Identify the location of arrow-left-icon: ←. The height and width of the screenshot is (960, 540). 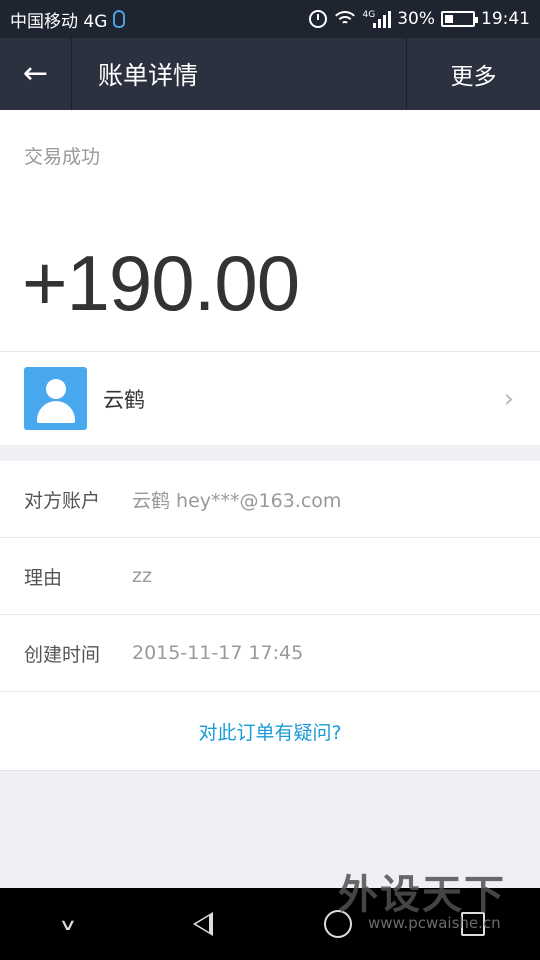
(35, 73).